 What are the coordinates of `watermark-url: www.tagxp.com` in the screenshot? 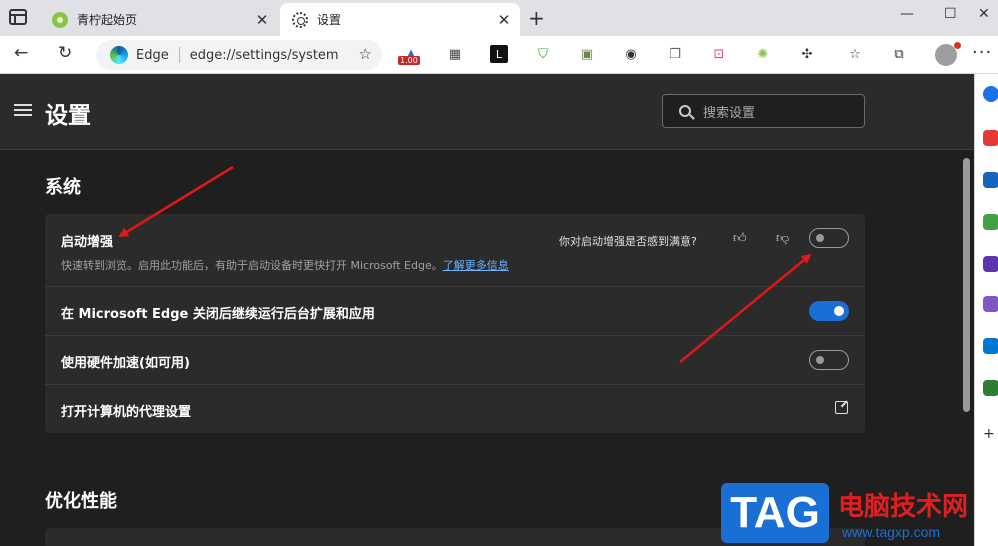 It's located at (891, 532).